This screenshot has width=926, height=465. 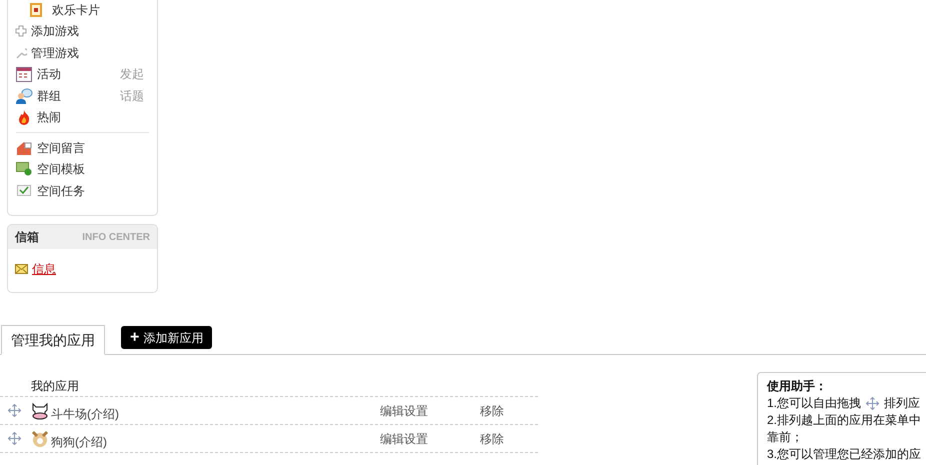 I want to click on plus-icon, so click(x=21, y=31).